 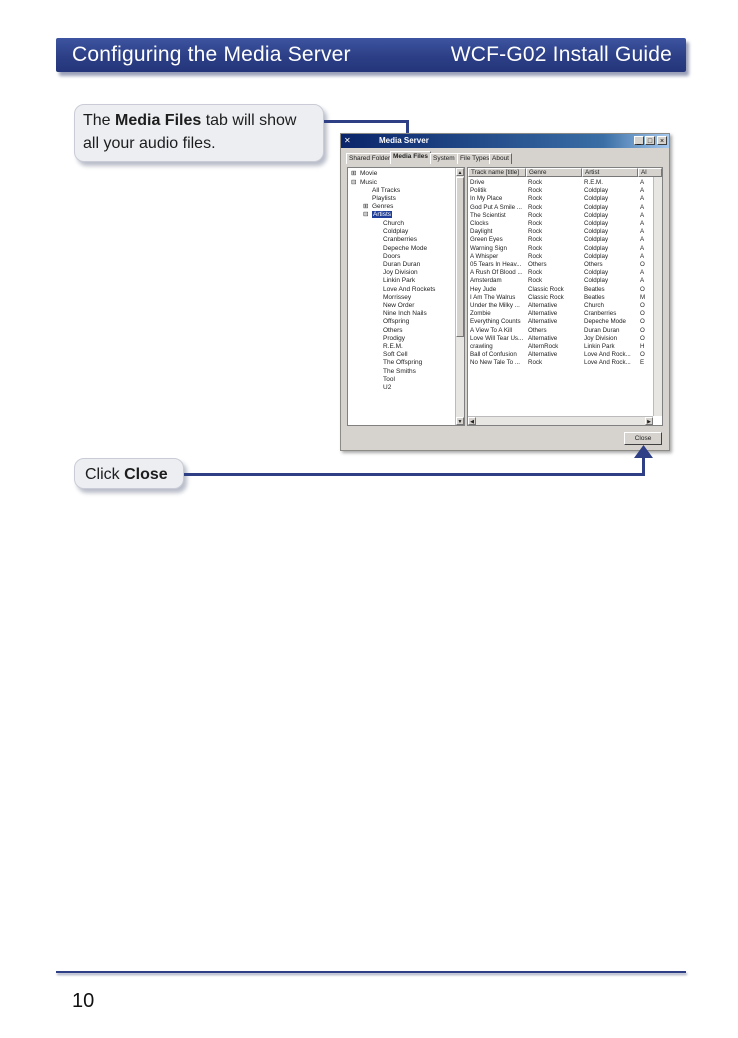 What do you see at coordinates (460, 257) in the screenshot?
I see `scroll-thumb` at bounding box center [460, 257].